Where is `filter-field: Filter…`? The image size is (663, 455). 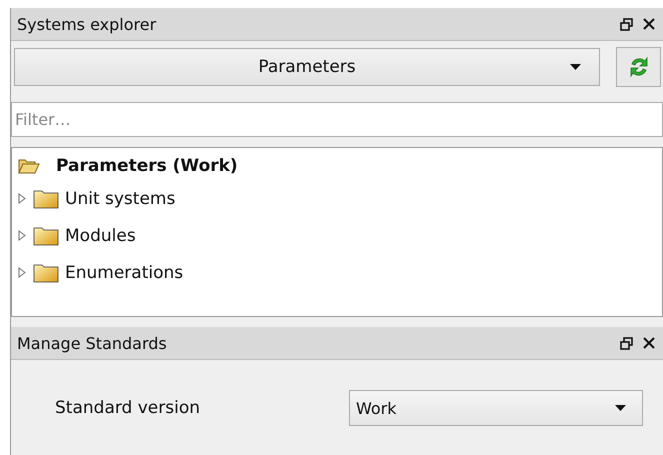
filter-field: Filter… is located at coordinates (337, 119).